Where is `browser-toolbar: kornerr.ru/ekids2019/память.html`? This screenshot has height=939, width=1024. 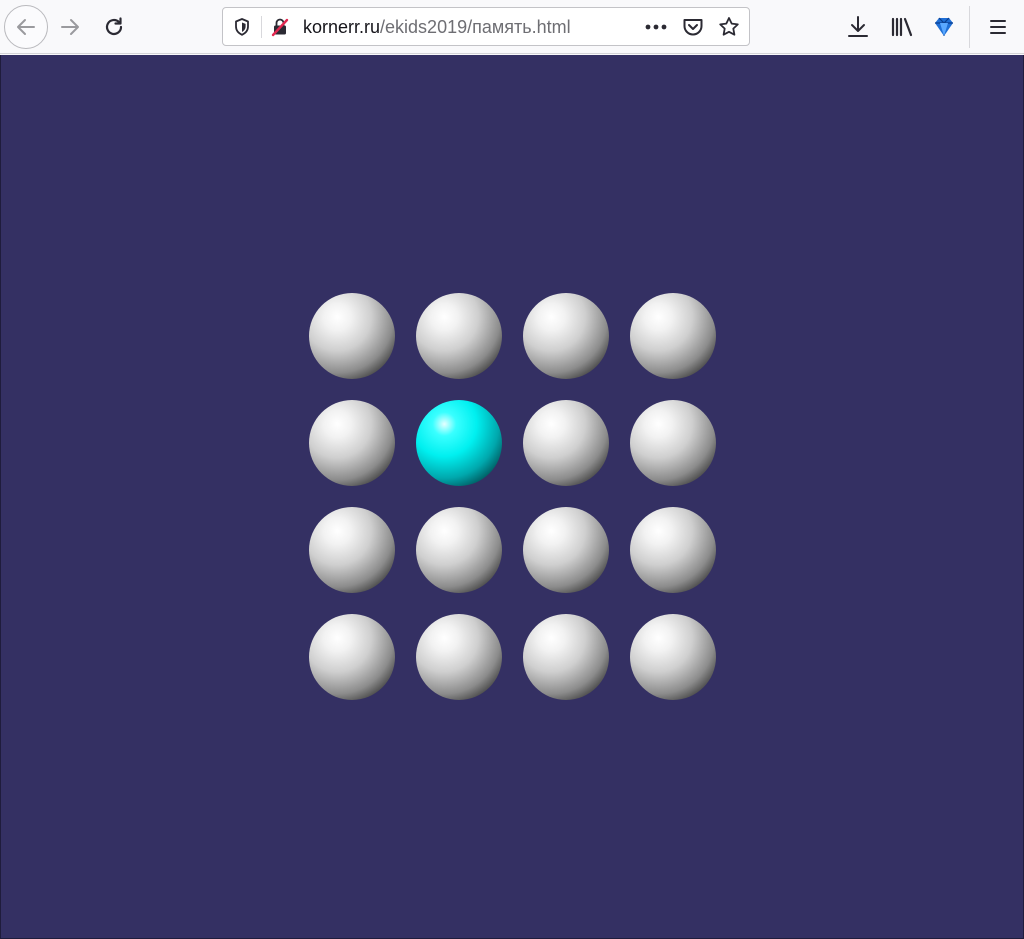
browser-toolbar: kornerr.ru/ekids2019/память.html is located at coordinates (512, 27).